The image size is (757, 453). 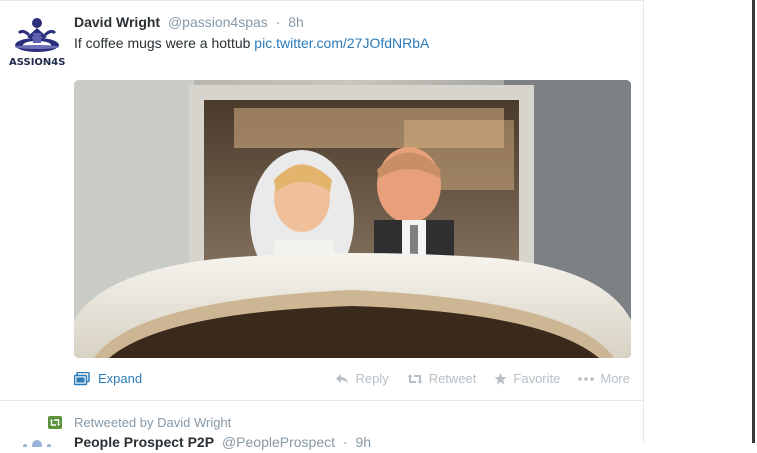 What do you see at coordinates (753, 221) in the screenshot?
I see `window-edge` at bounding box center [753, 221].